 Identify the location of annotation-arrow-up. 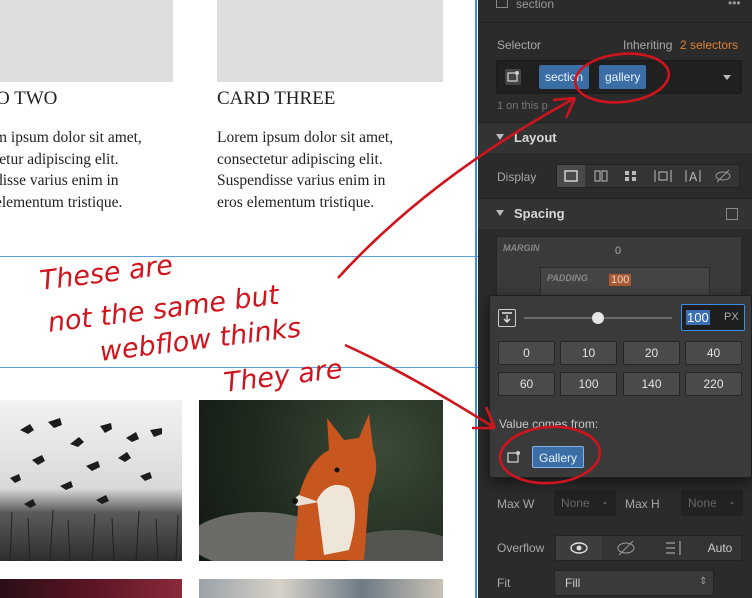
(456, 187).